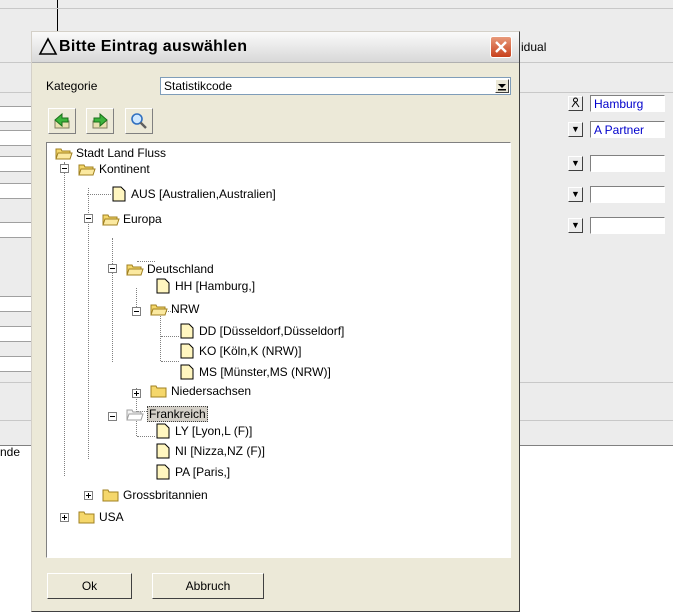  I want to click on cancel-button: Abbruch, so click(208, 586).